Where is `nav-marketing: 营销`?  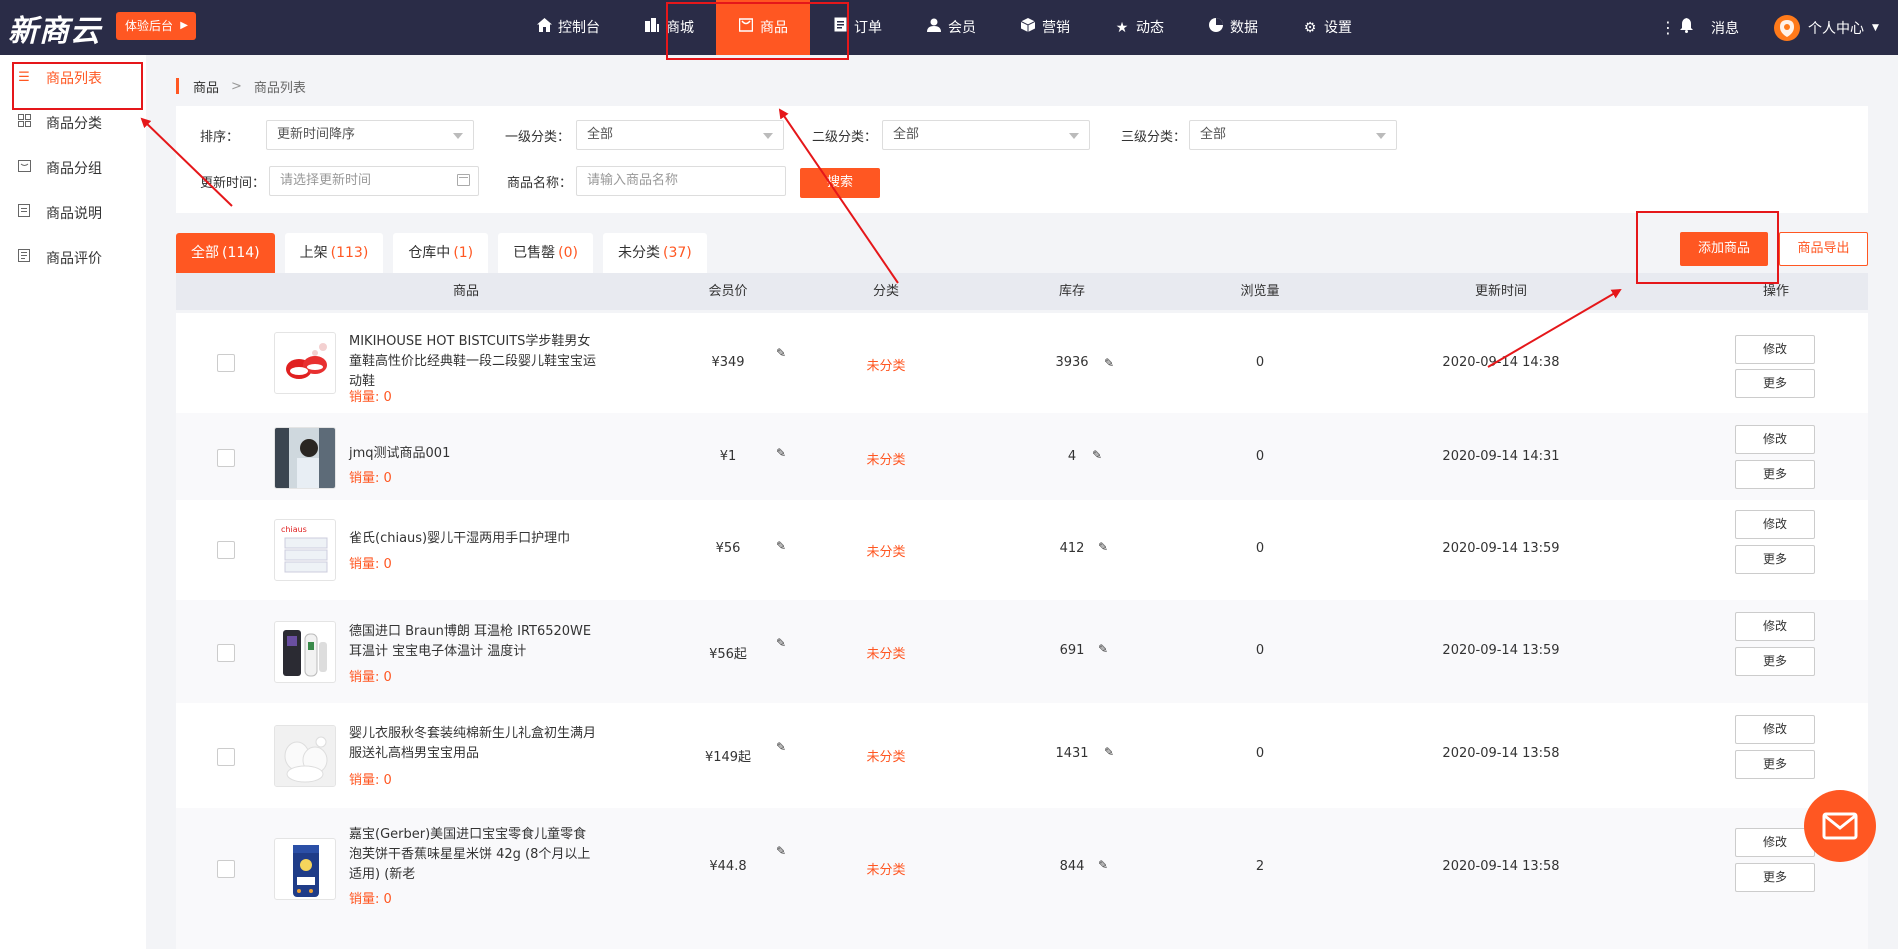 nav-marketing: 营销 is located at coordinates (1045, 27).